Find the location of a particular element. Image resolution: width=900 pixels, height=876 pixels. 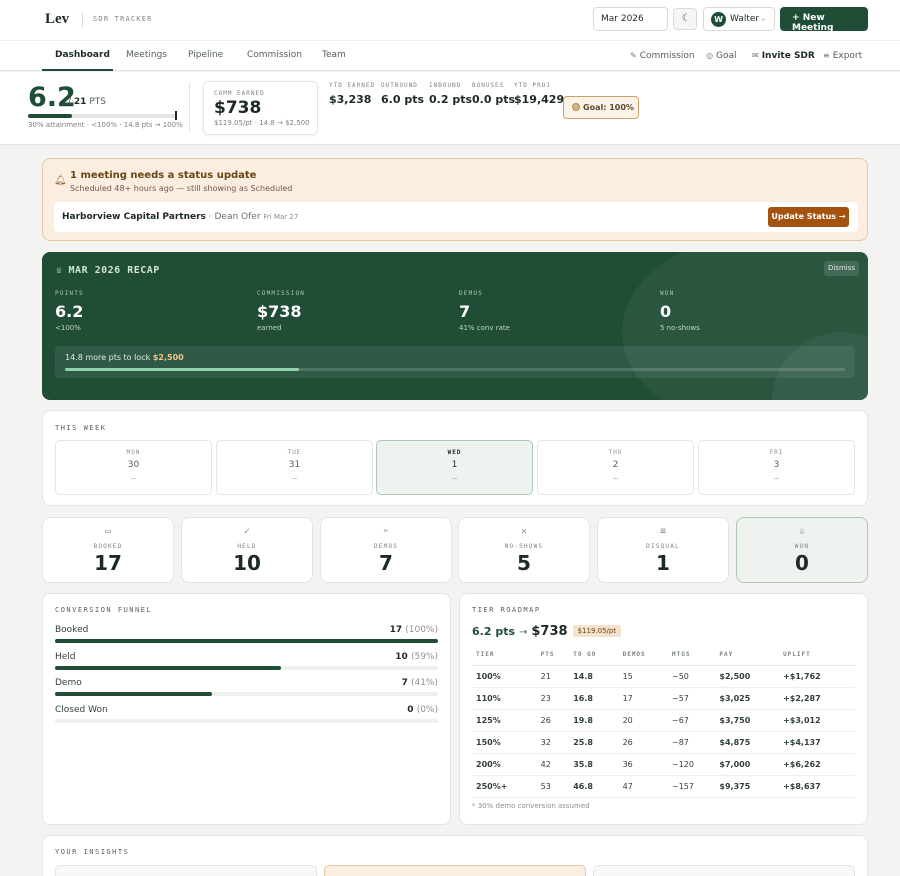

recap-stat-demos: DEMOS 7 41% conv rate is located at coordinates (484, 311).